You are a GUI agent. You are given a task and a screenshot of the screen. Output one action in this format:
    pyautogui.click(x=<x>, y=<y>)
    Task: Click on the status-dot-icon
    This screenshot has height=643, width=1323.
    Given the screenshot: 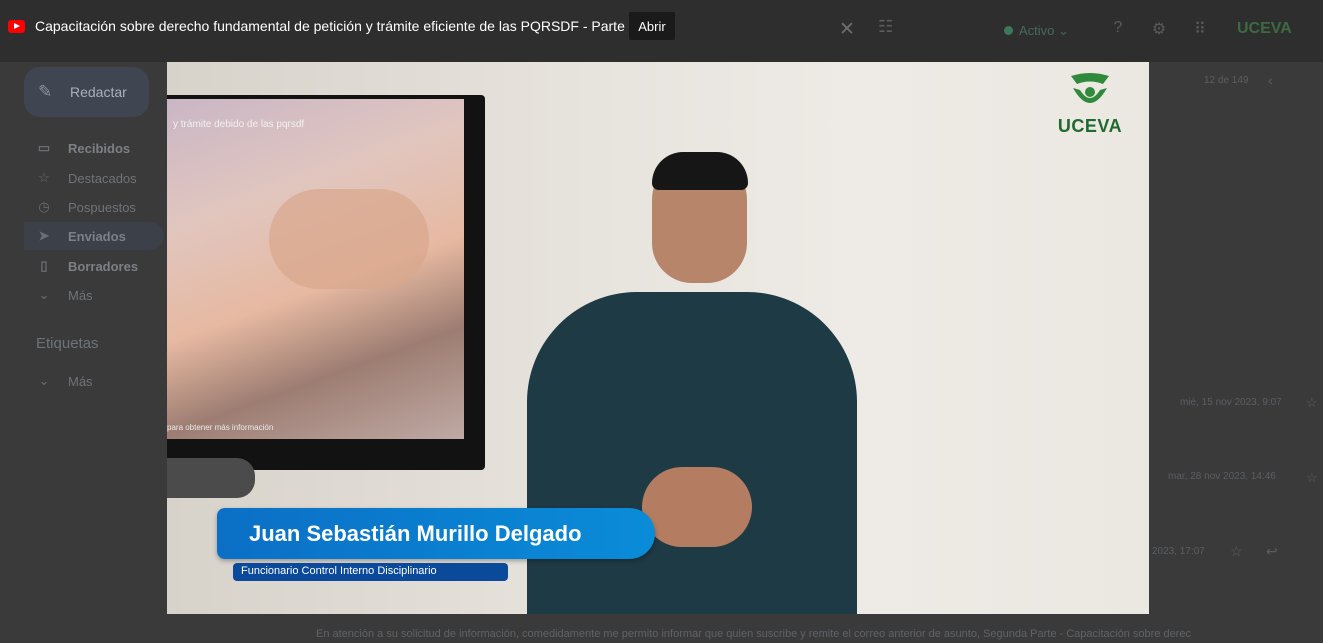 What is the action you would take?
    pyautogui.click(x=1008, y=30)
    